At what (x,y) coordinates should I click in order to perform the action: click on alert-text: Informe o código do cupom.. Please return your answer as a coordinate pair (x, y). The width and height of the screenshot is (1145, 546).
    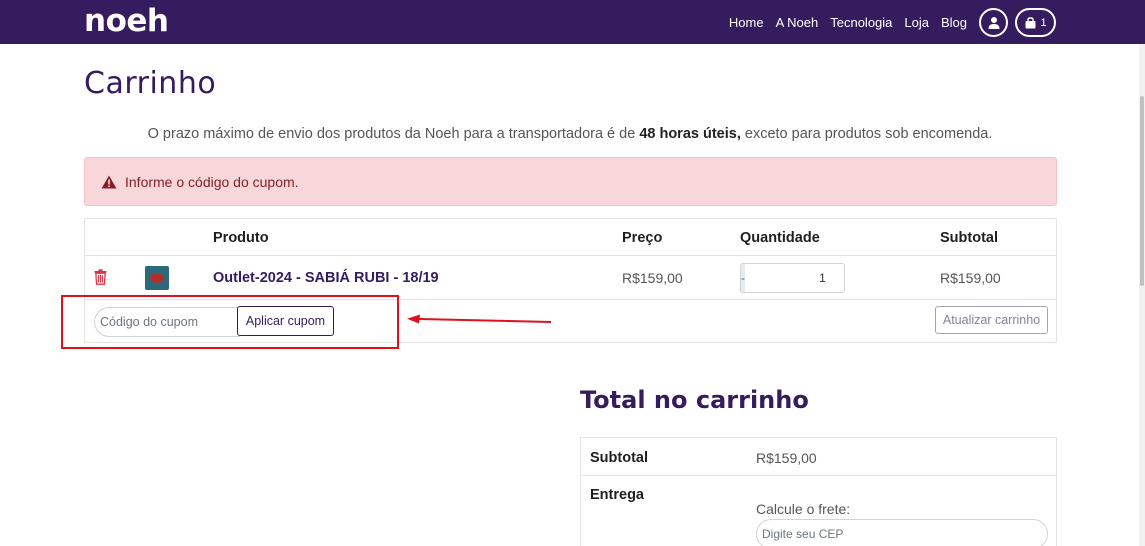
    Looking at the image, I should click on (212, 181).